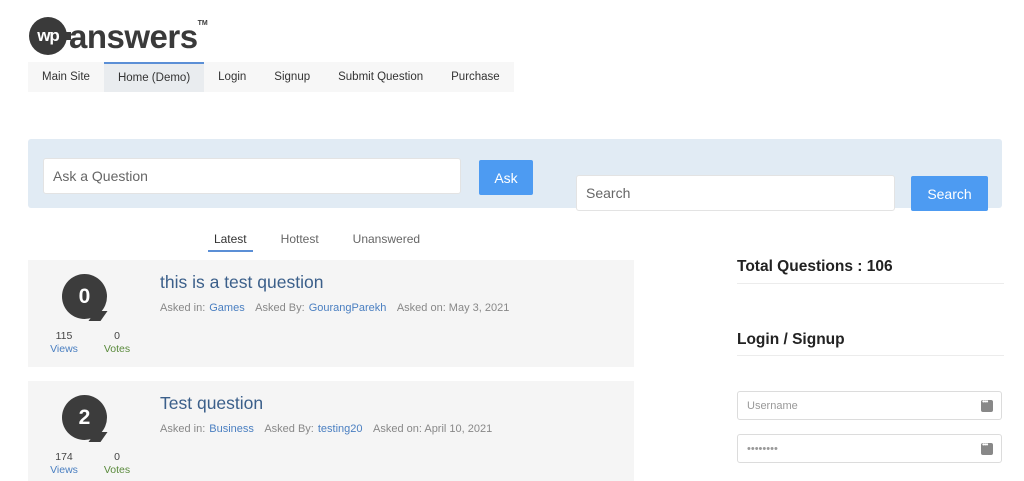 This screenshot has height=481, width=1024. I want to click on password-field: ••••••••, so click(869, 448).